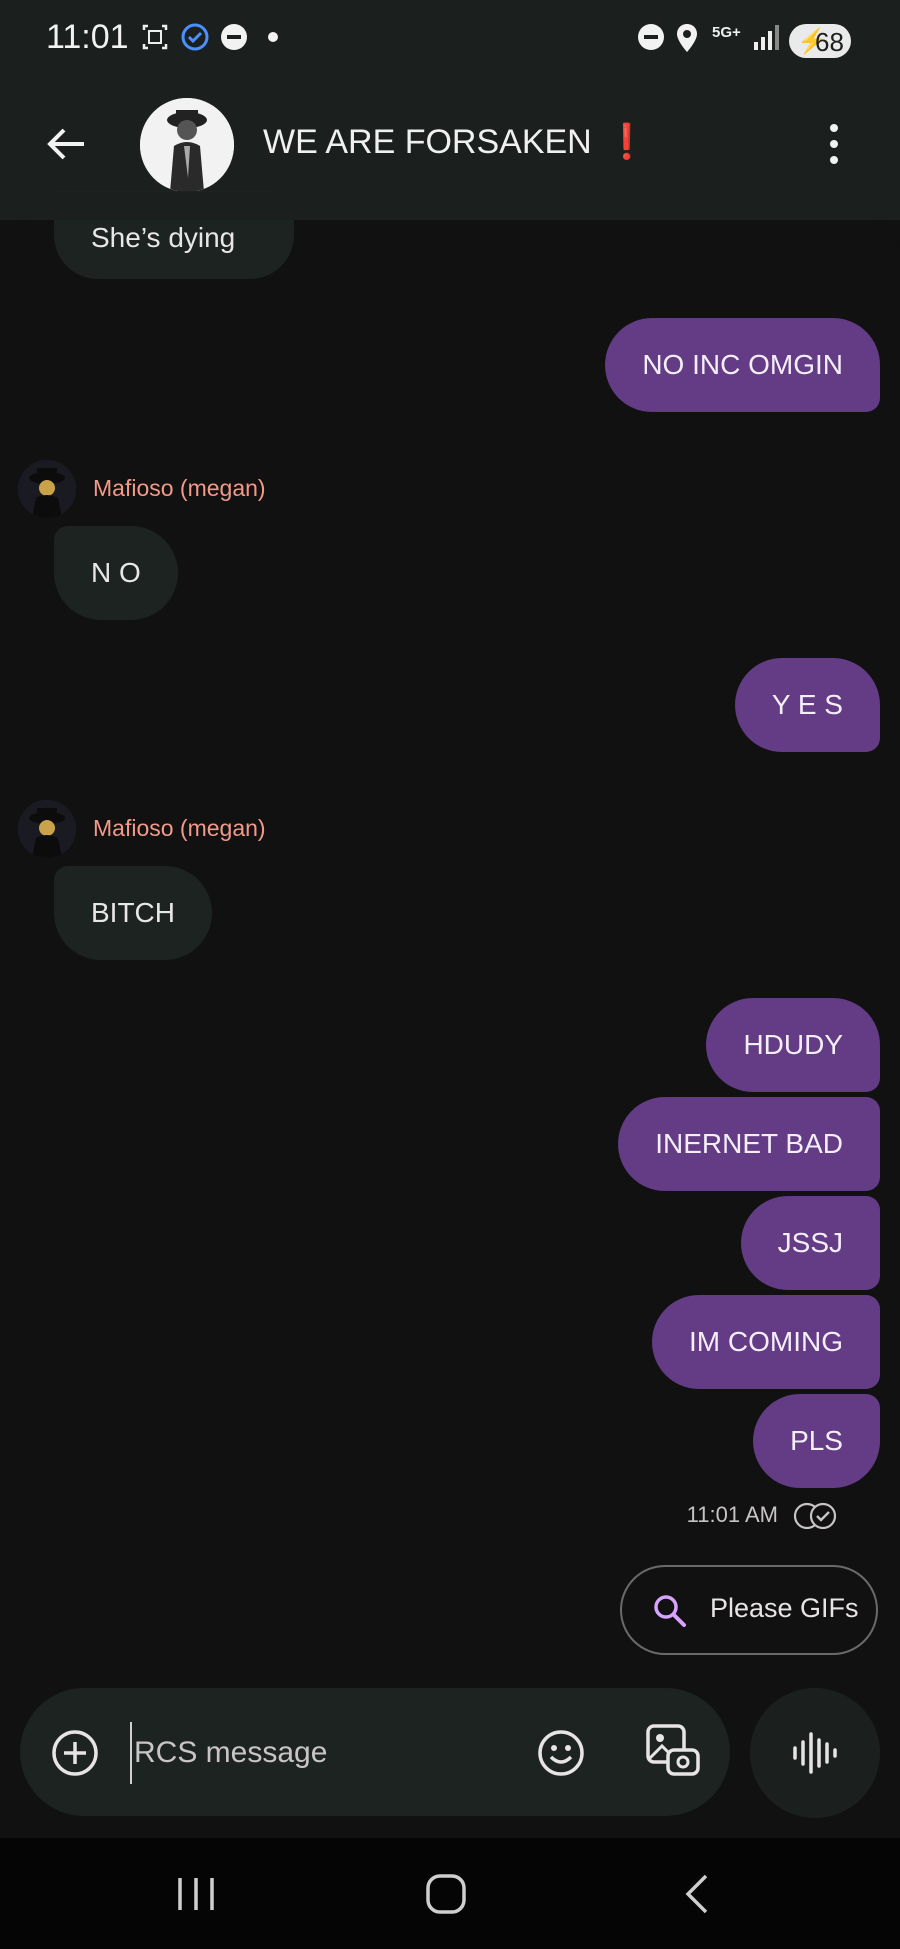  I want to click on battery-icon: ⚡ 68, so click(820, 41).